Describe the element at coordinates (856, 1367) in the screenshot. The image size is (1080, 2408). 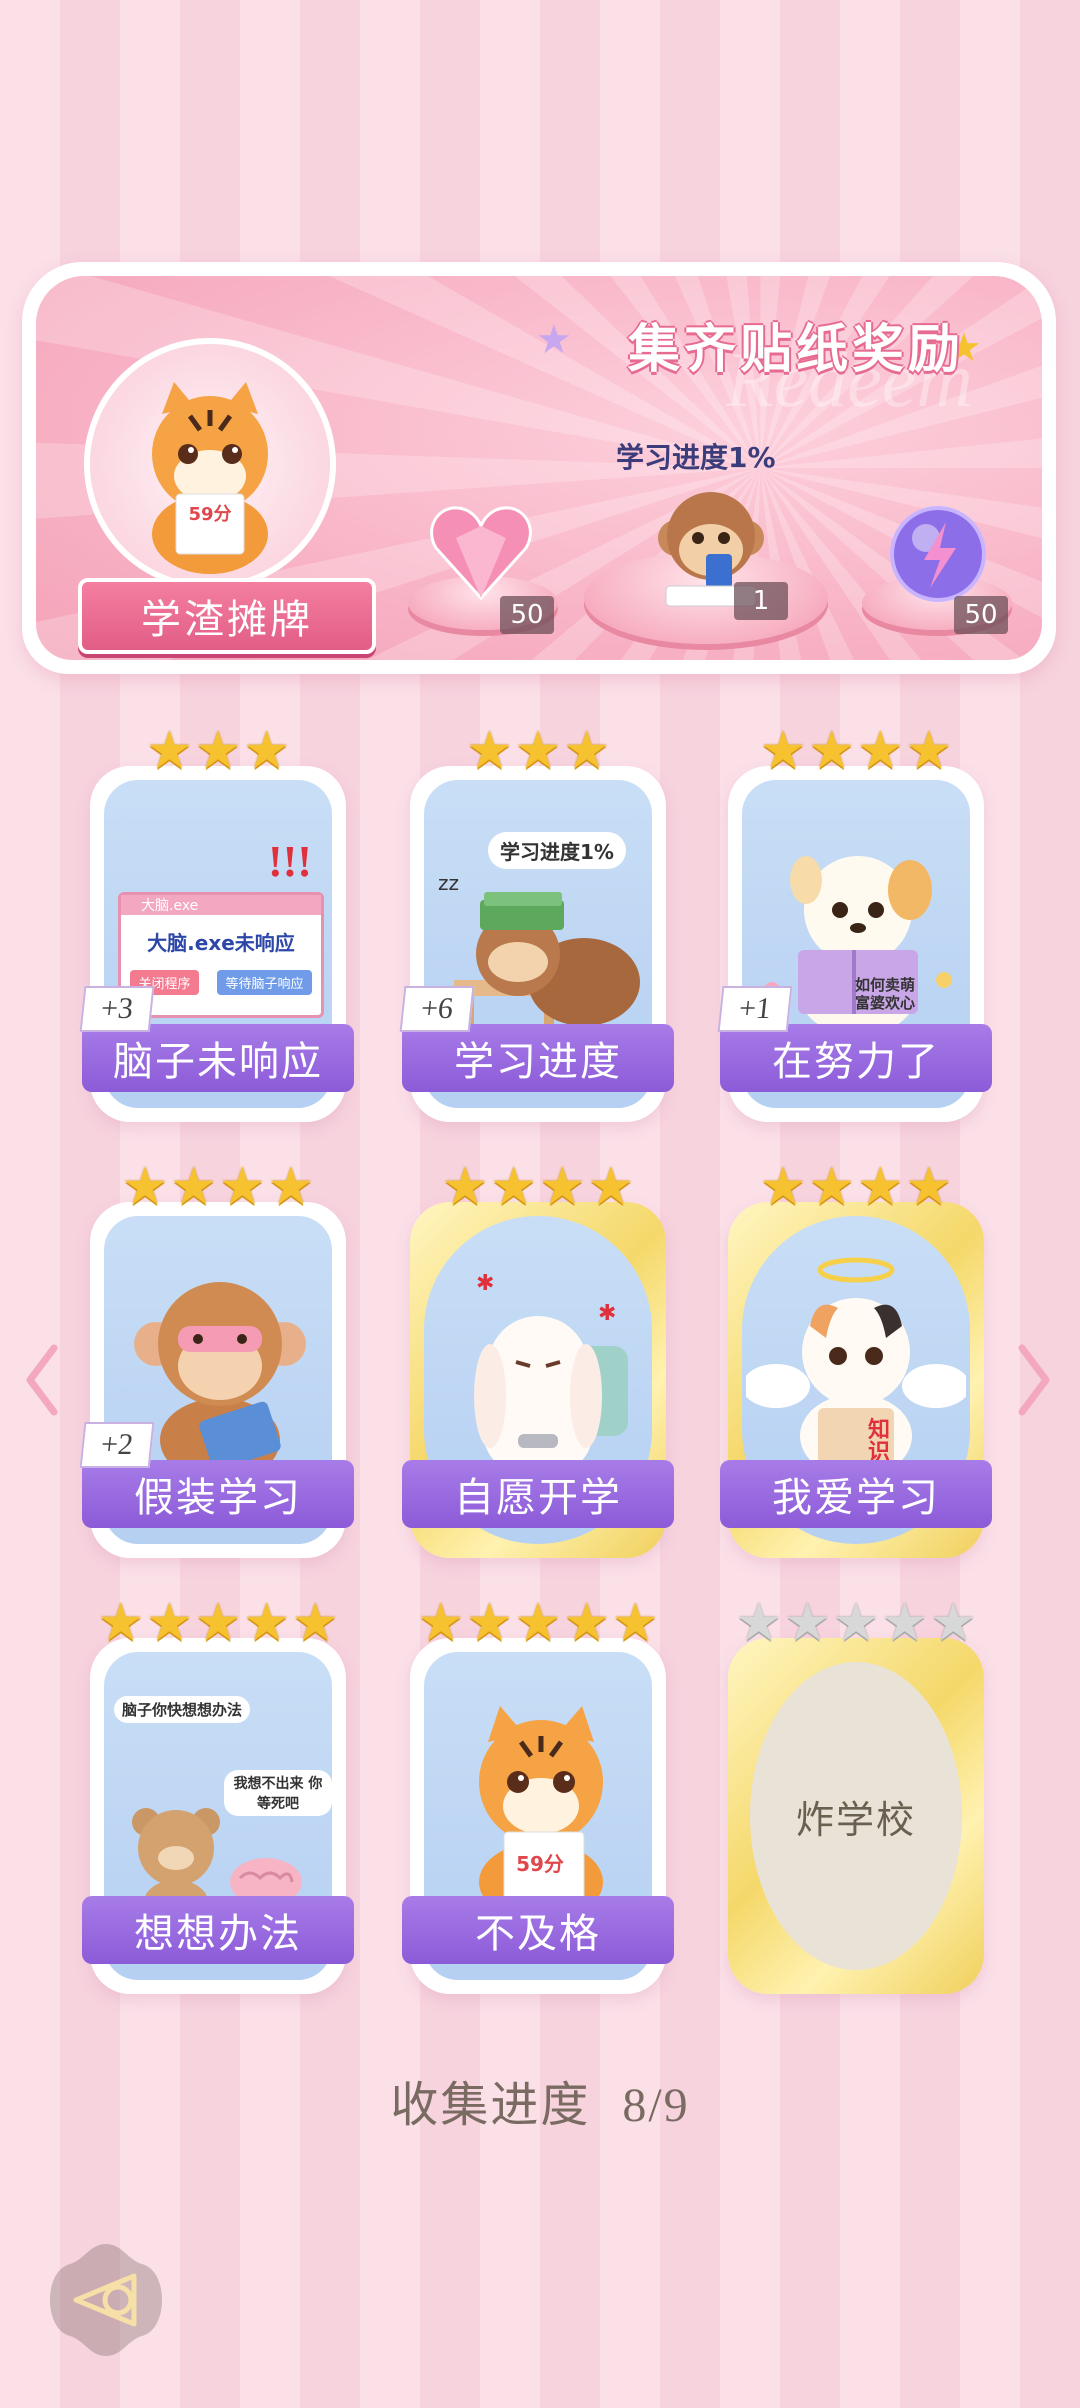
I see `angel-cat-icon` at that location.